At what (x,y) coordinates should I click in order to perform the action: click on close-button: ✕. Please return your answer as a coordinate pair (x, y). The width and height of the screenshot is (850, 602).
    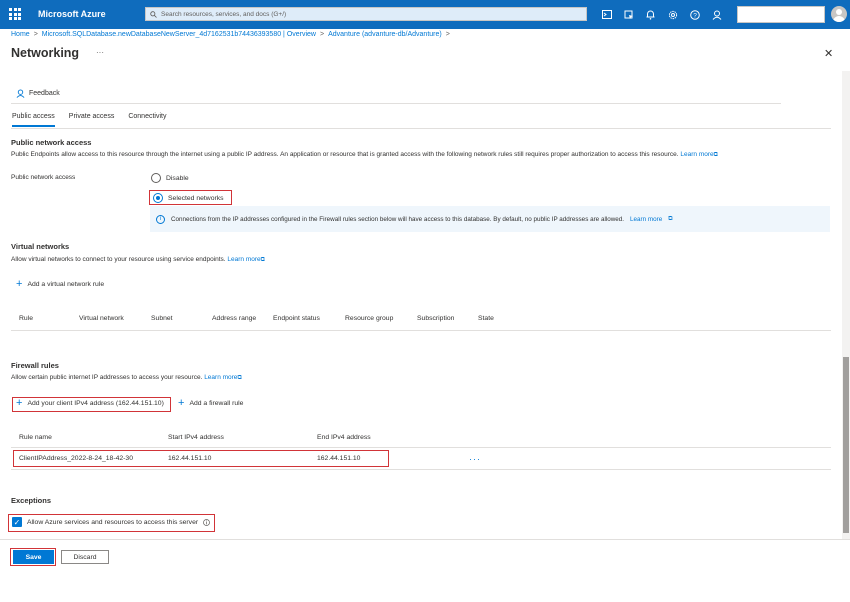
    Looking at the image, I should click on (828, 53).